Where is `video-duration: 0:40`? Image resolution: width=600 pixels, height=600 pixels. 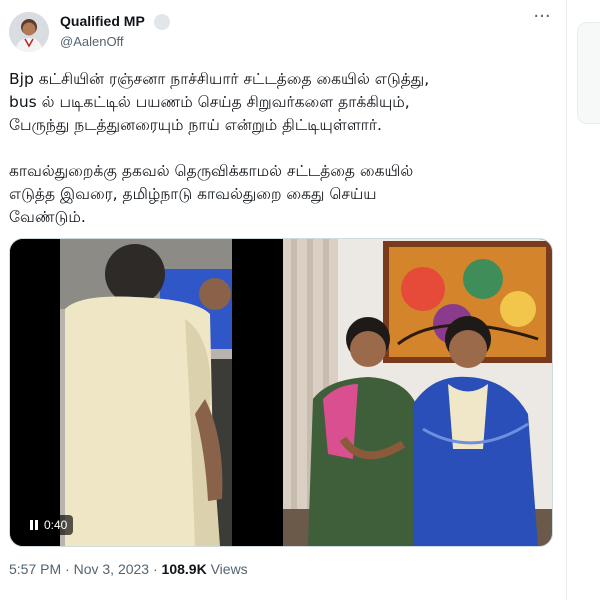
video-duration: 0:40 is located at coordinates (56, 525).